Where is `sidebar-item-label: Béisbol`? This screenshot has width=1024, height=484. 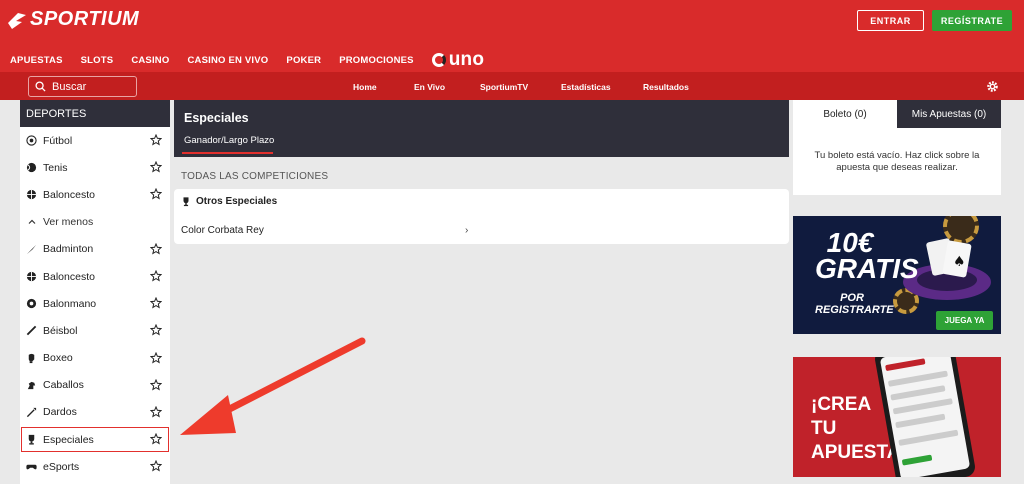
sidebar-item-label: Béisbol is located at coordinates (60, 330).